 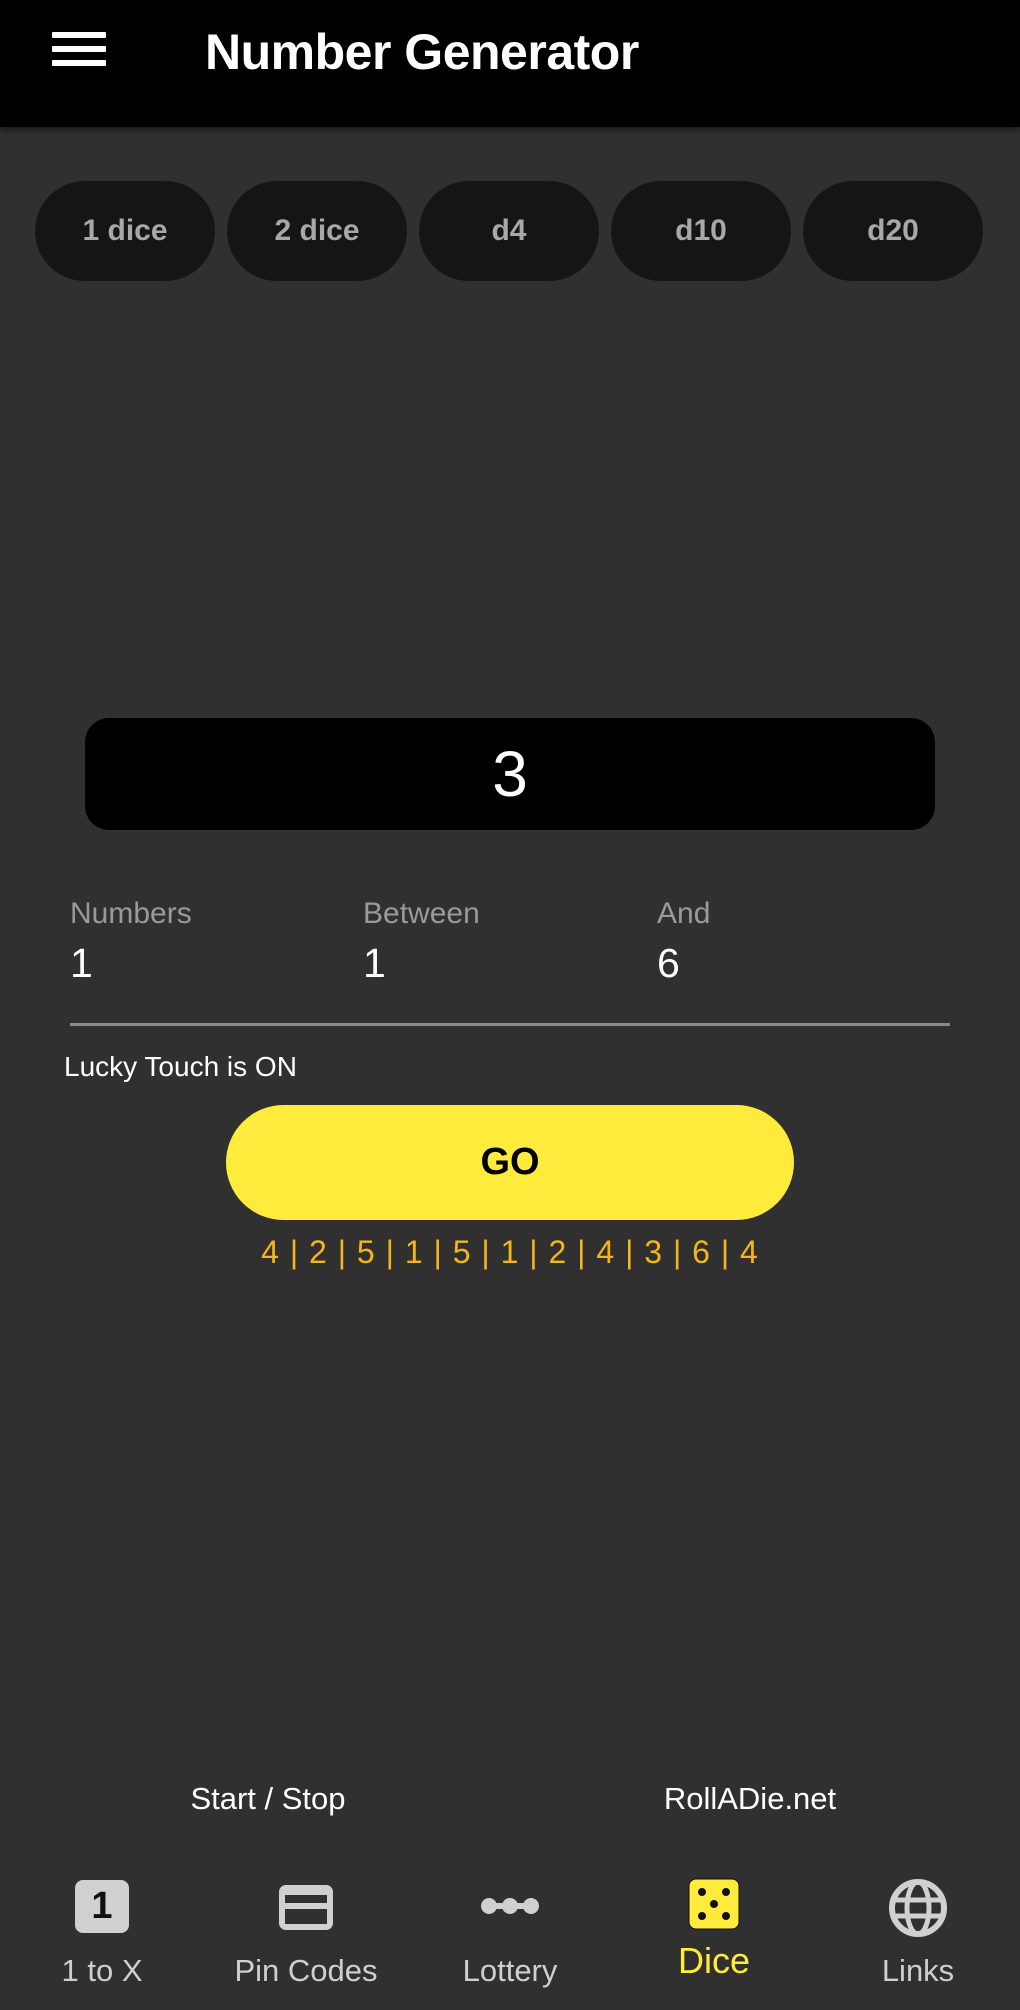 What do you see at coordinates (131, 913) in the screenshot?
I see `numbers-label: Numbers` at bounding box center [131, 913].